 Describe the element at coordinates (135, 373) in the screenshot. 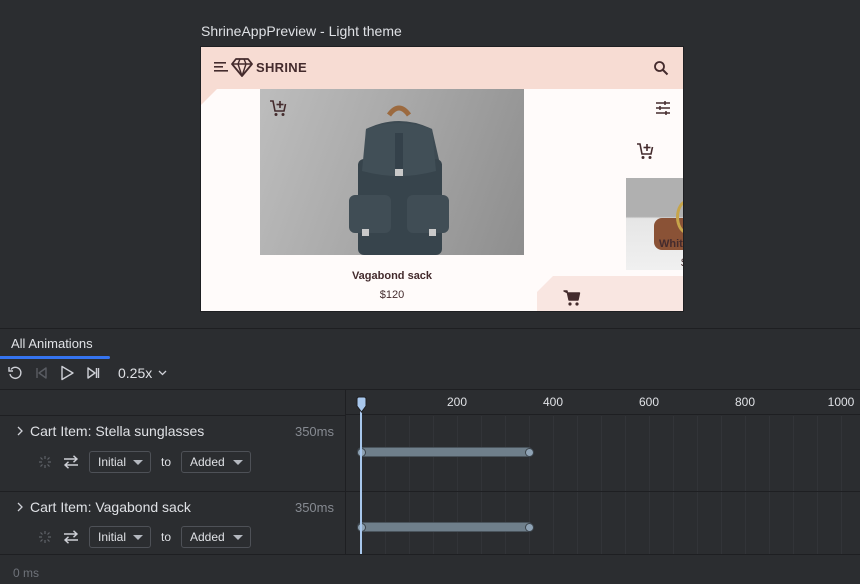

I see `playback-speed-dropdown: 0.25x` at that location.